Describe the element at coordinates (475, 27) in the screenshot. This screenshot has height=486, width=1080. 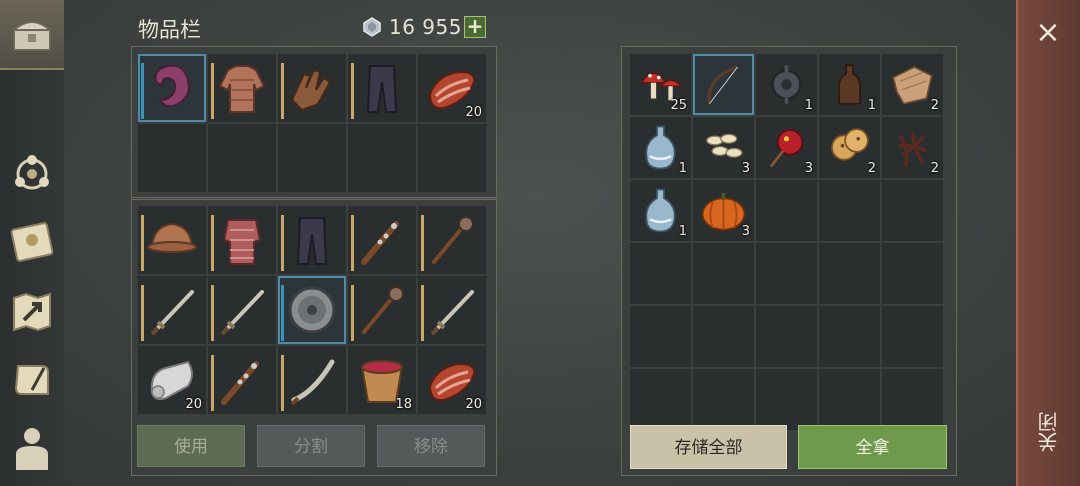
I see `add-currency-button: +` at that location.